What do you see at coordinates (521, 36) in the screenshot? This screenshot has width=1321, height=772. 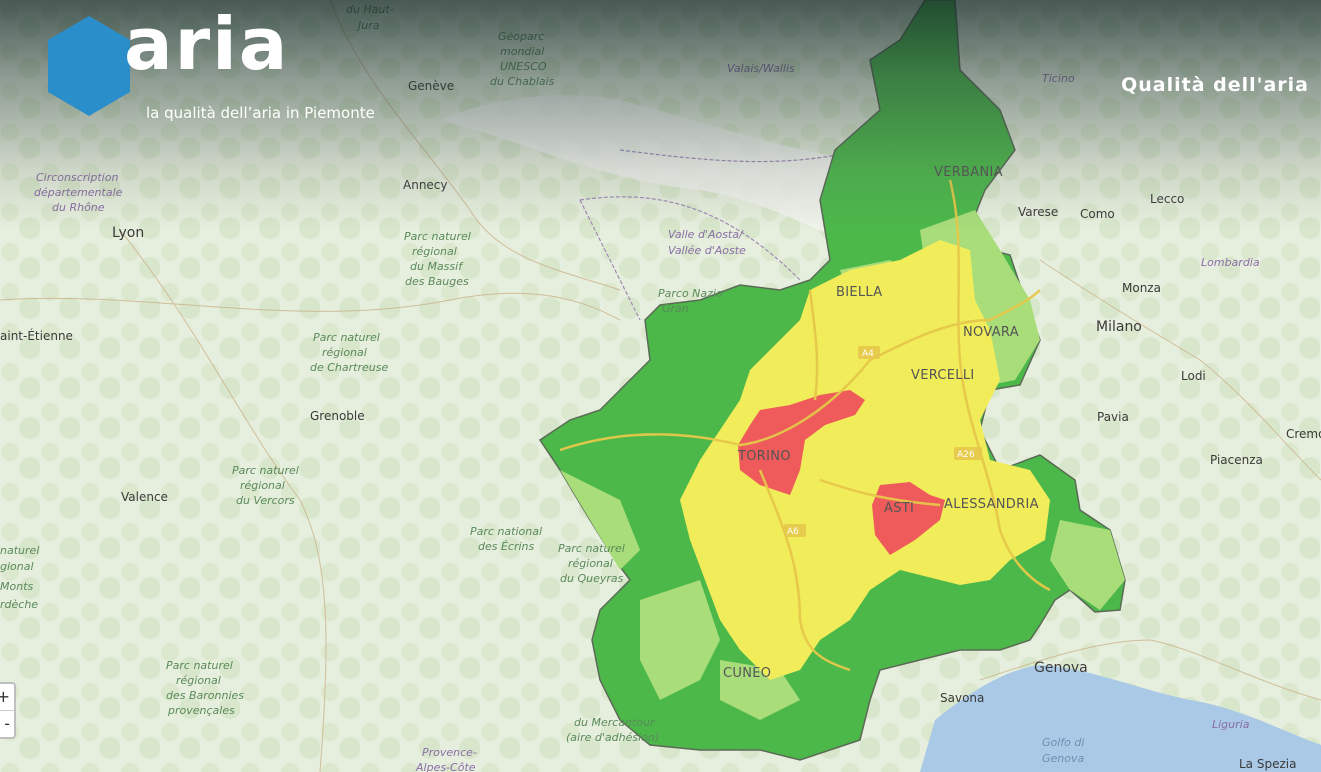 I see `park-label: Géoparc` at bounding box center [521, 36].